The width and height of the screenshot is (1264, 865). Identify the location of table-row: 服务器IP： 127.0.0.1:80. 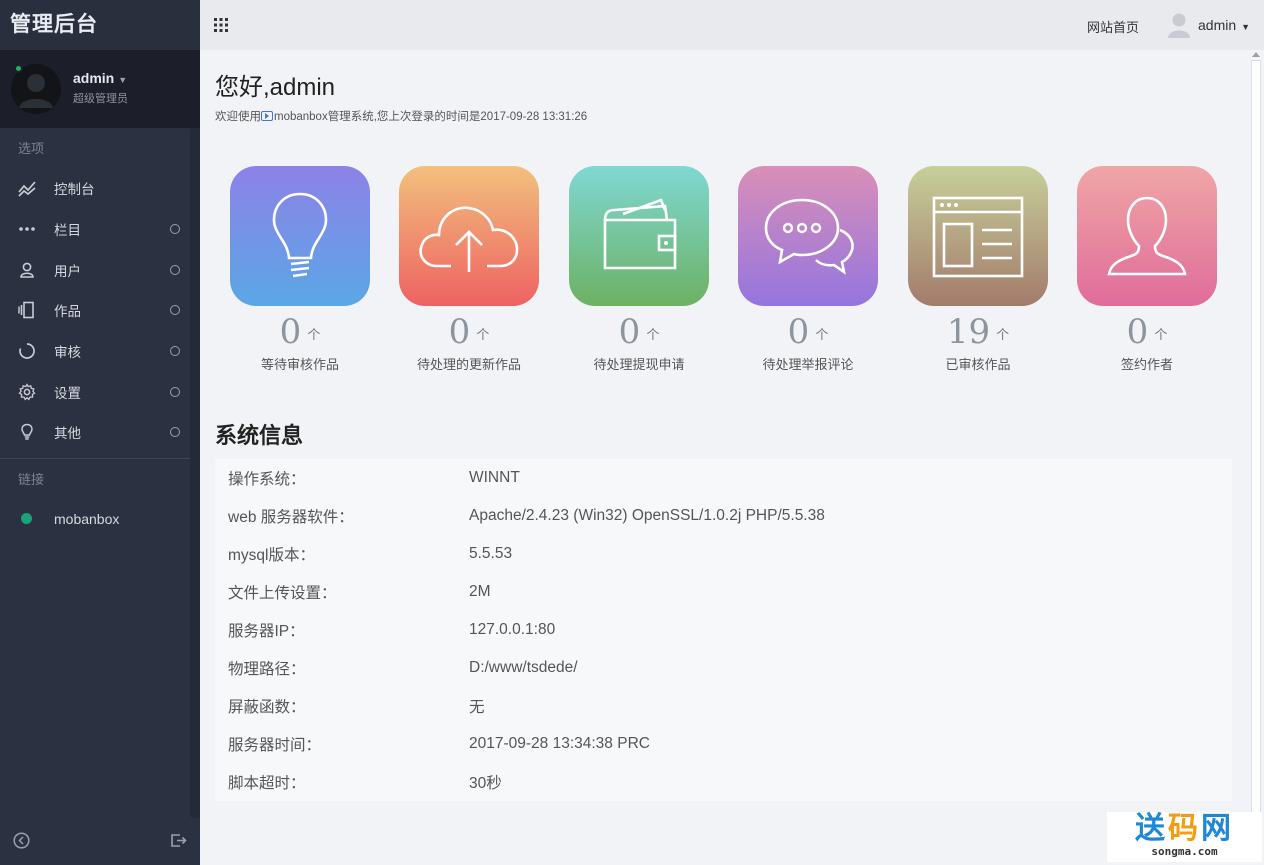
(723, 630).